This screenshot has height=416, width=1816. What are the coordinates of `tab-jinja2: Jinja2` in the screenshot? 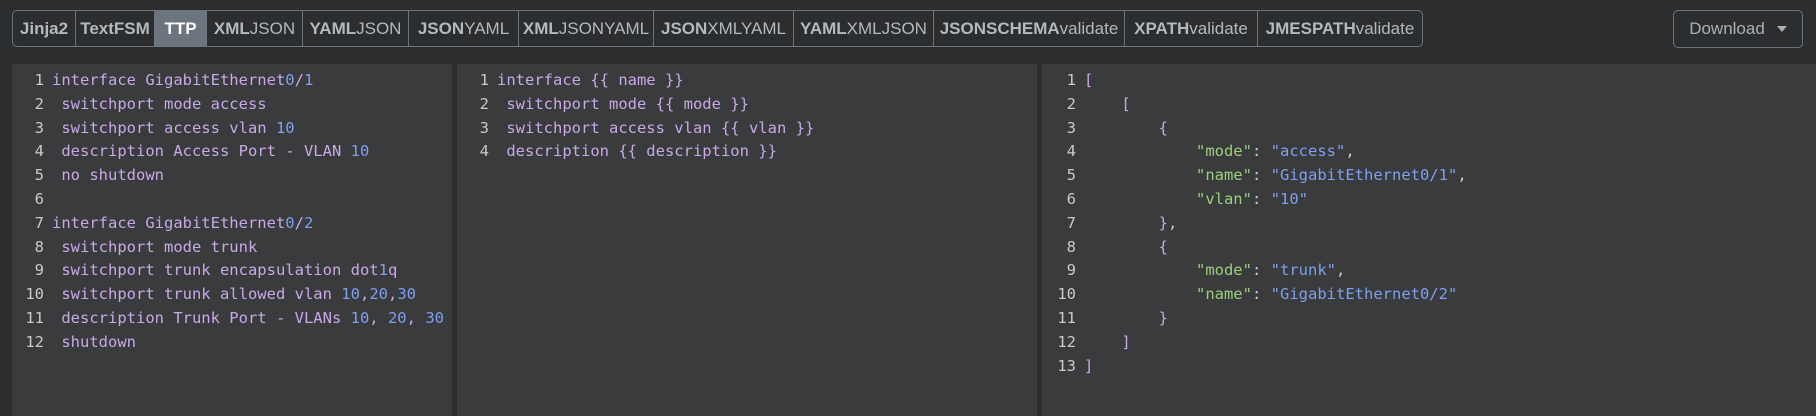 It's located at (44, 28).